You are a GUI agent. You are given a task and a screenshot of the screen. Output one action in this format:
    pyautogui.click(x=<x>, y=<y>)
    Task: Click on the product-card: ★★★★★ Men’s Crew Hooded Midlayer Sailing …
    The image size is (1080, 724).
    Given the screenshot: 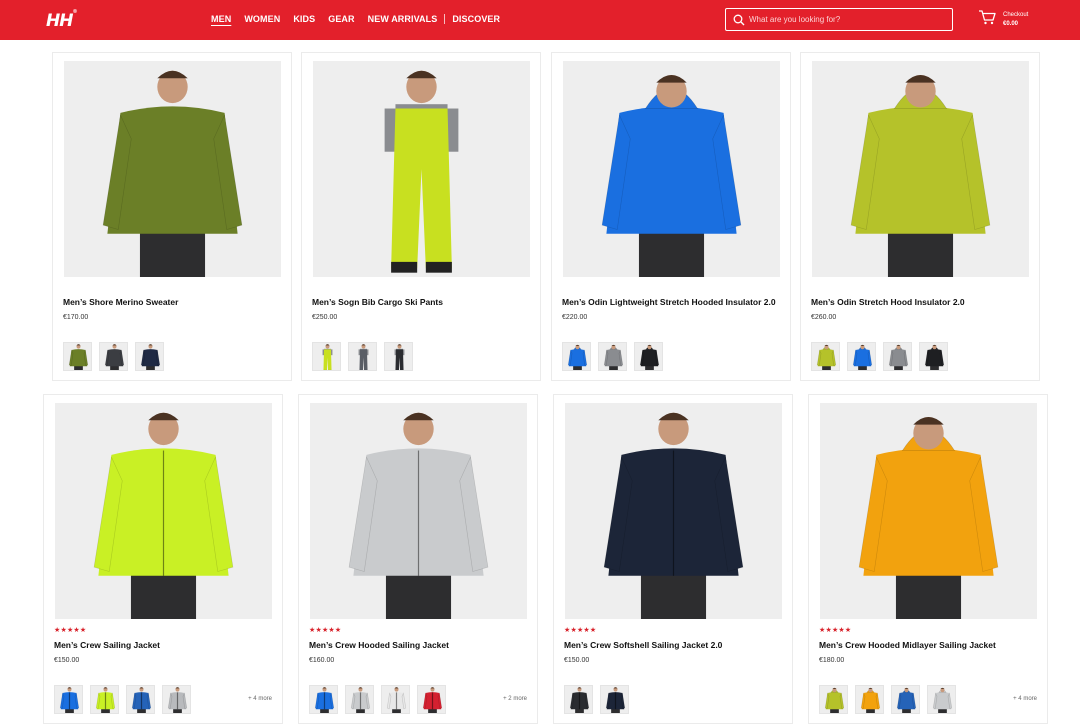 What is the action you would take?
    pyautogui.click(x=928, y=559)
    